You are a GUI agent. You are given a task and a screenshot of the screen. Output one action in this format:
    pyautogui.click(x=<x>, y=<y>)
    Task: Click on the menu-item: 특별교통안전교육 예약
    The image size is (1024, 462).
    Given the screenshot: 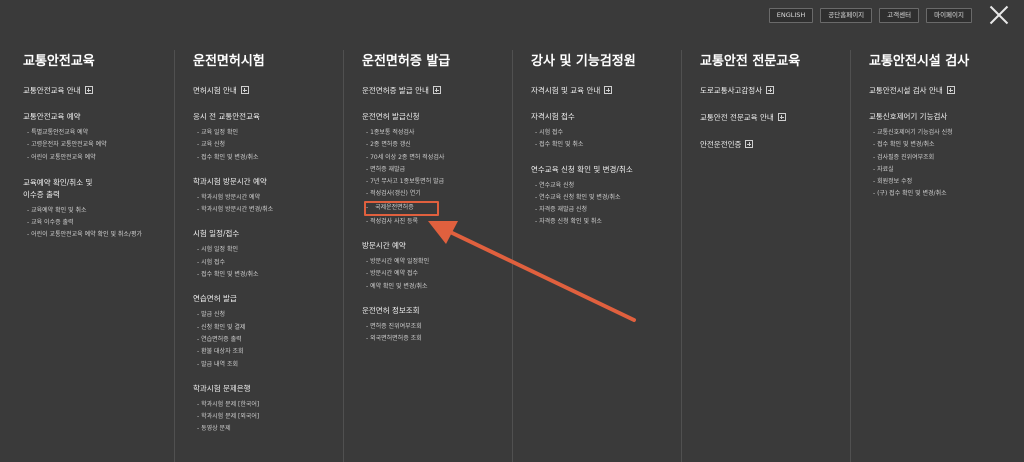 What is the action you would take?
    pyautogui.click(x=98, y=133)
    